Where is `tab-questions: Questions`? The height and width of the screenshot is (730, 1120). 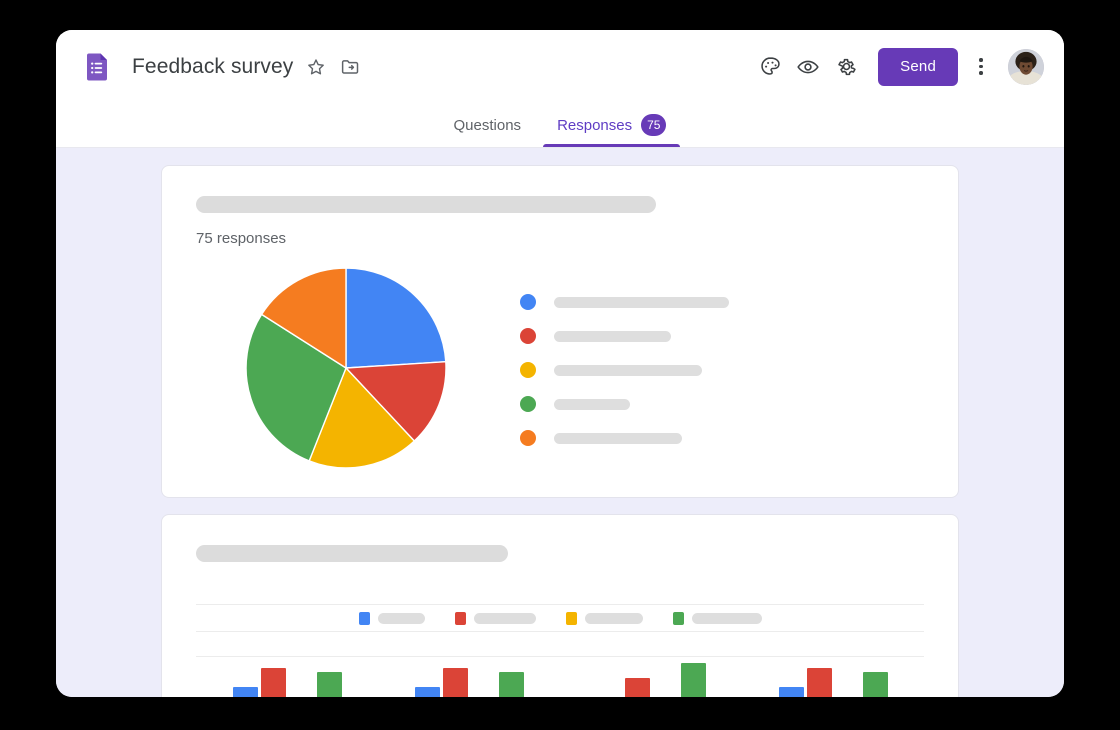 tab-questions: Questions is located at coordinates (488, 125).